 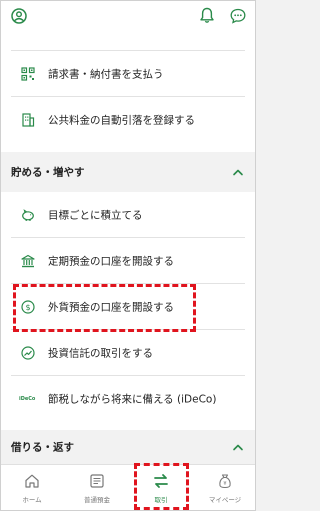 What do you see at coordinates (128, 16) in the screenshot?
I see `app-header` at bounding box center [128, 16].